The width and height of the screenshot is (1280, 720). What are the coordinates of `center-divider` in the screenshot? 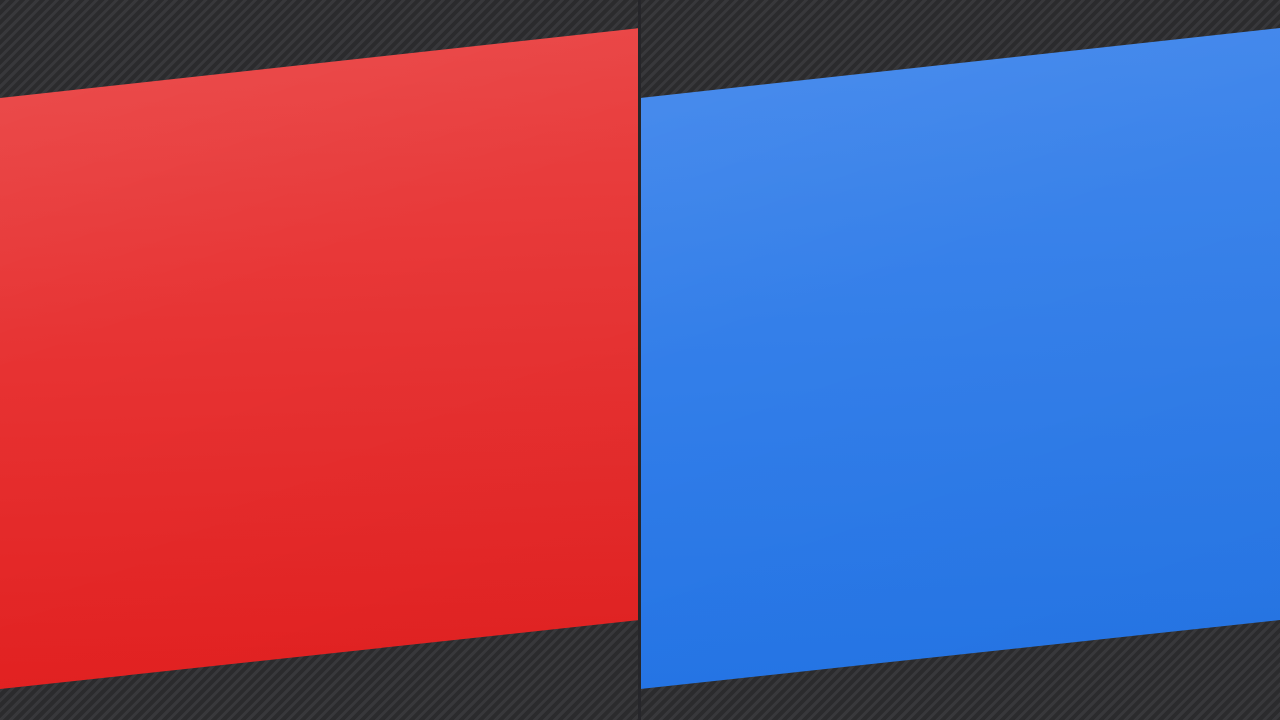 It's located at (639, 360).